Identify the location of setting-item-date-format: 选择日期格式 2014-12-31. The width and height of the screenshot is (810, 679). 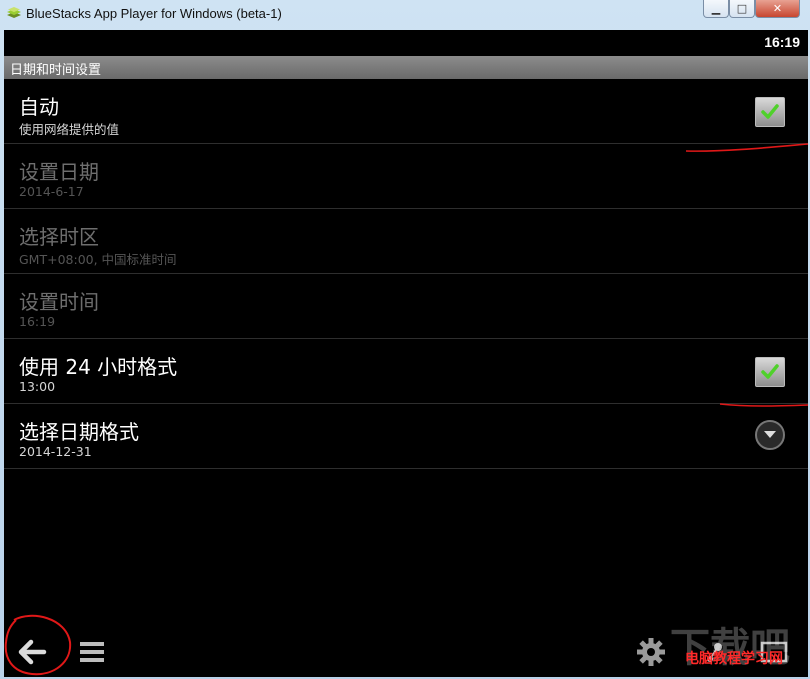
(406, 436).